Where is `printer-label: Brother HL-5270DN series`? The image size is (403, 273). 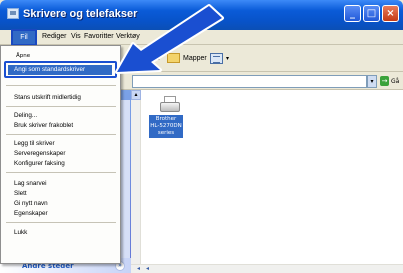
printer-label: Brother HL-5270DN series is located at coordinates (166, 126).